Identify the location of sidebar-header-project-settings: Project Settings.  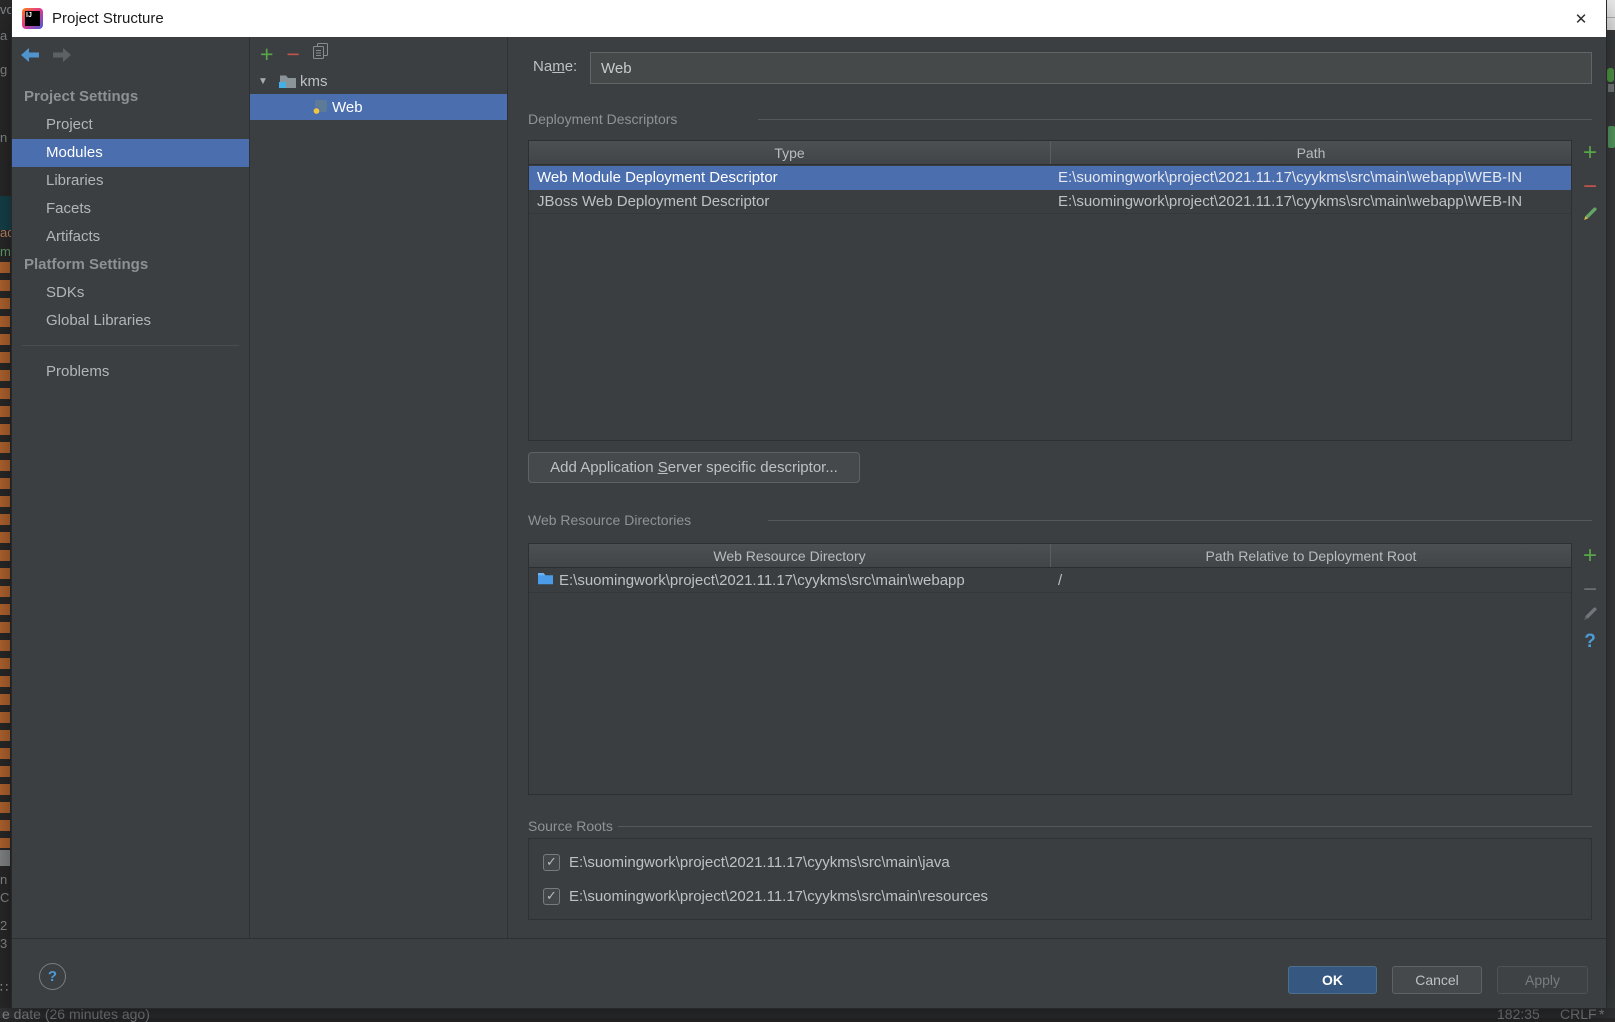
(81, 96).